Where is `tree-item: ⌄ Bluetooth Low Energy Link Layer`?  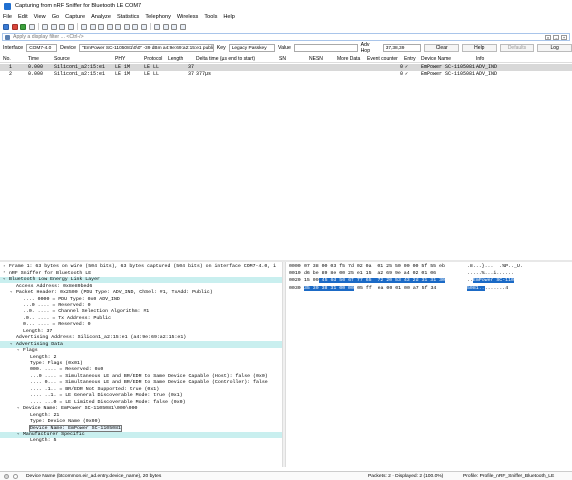
tree-item: ⌄ Bluetooth Low Energy Link Layer is located at coordinates (141, 280).